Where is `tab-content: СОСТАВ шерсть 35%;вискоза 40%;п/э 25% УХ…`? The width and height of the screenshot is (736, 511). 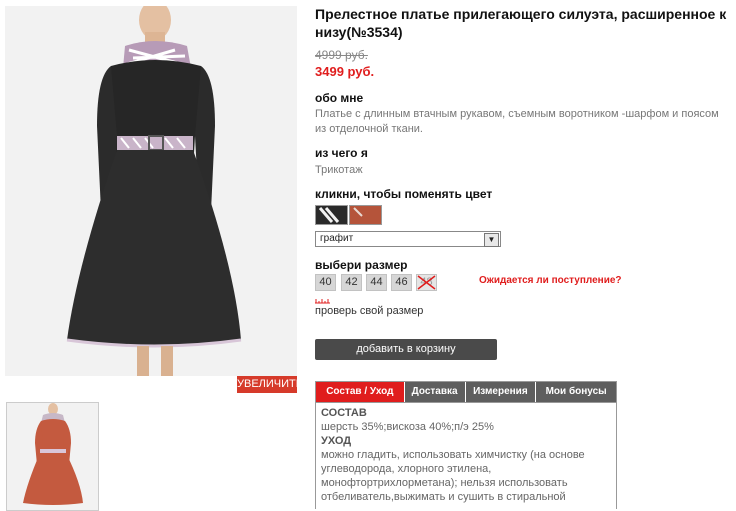
tab-content: СОСТАВ шерсть 35%;вискоза 40%;п/э 25% УХ… is located at coordinates (466, 455).